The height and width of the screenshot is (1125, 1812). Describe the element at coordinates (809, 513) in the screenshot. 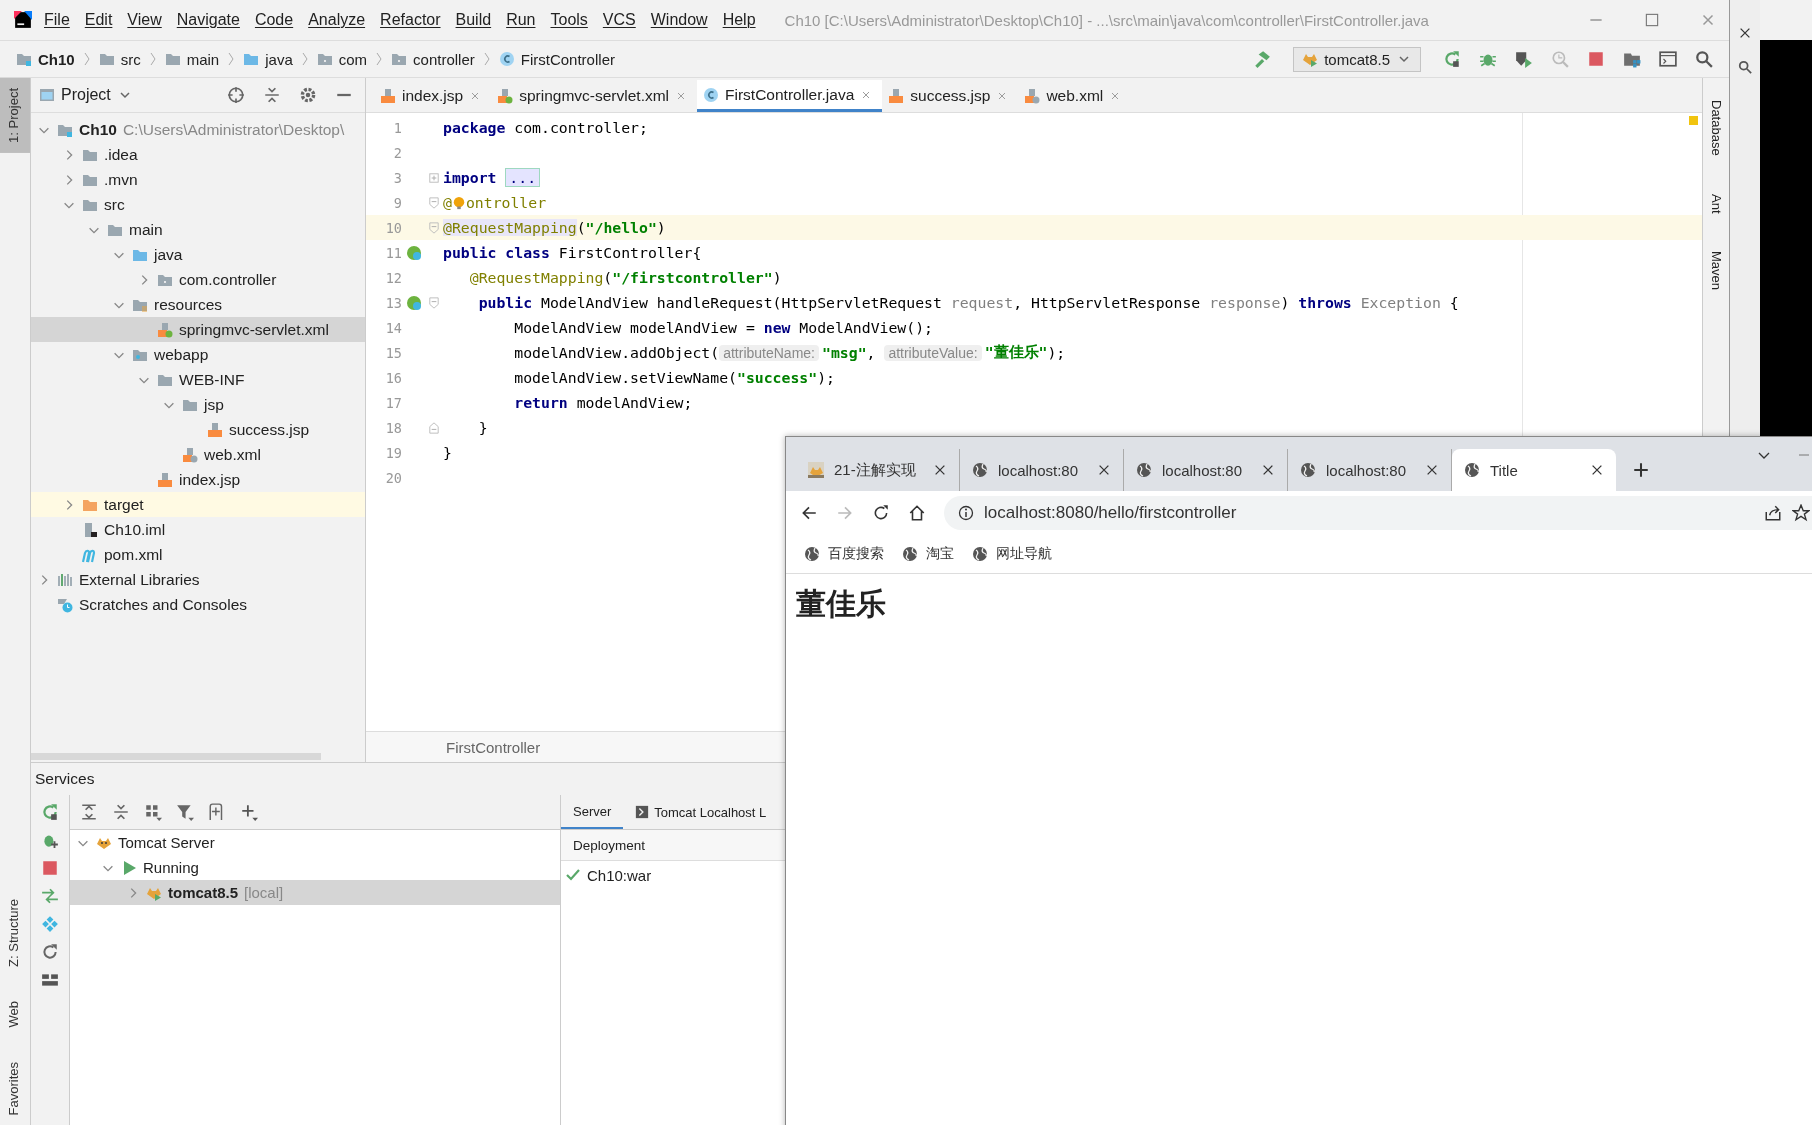

I see `back-icon` at that location.